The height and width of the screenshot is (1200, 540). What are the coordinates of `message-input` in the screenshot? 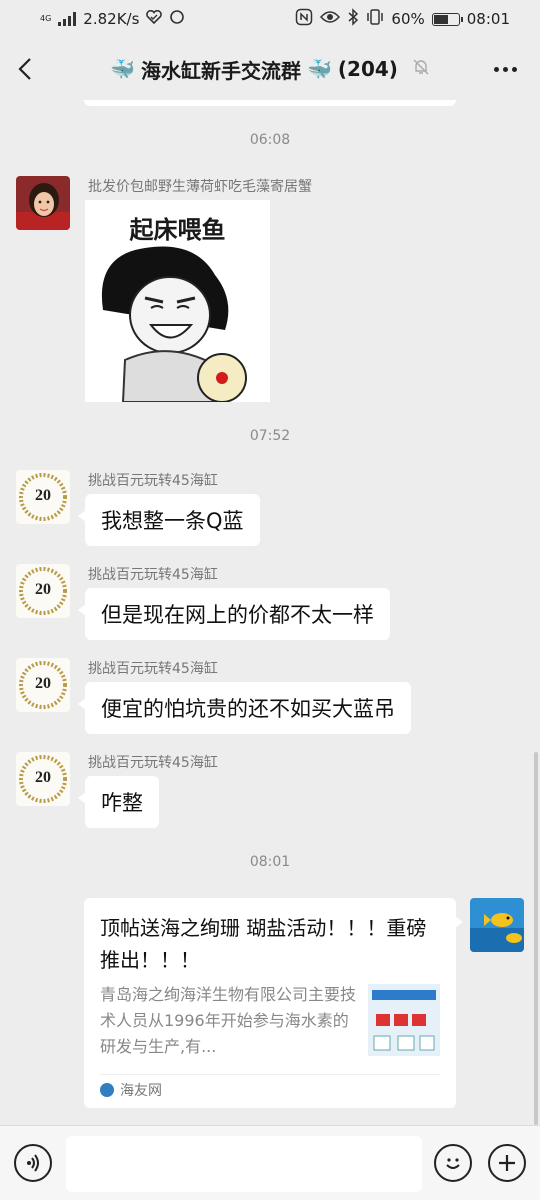 It's located at (244, 1164).